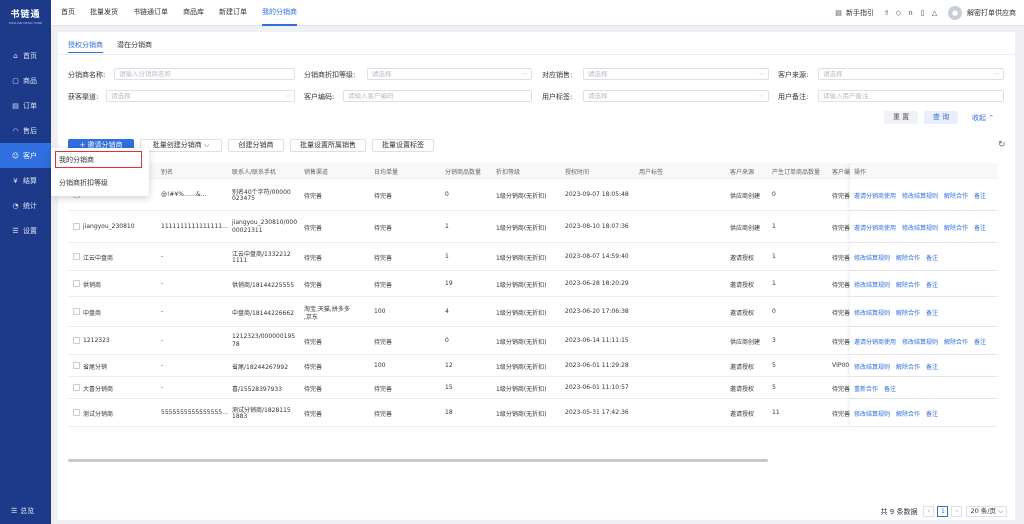 The image size is (1024, 524). Describe the element at coordinates (25, 55) in the screenshot. I see `sidebar-item-0: ⌂ 首页` at that location.